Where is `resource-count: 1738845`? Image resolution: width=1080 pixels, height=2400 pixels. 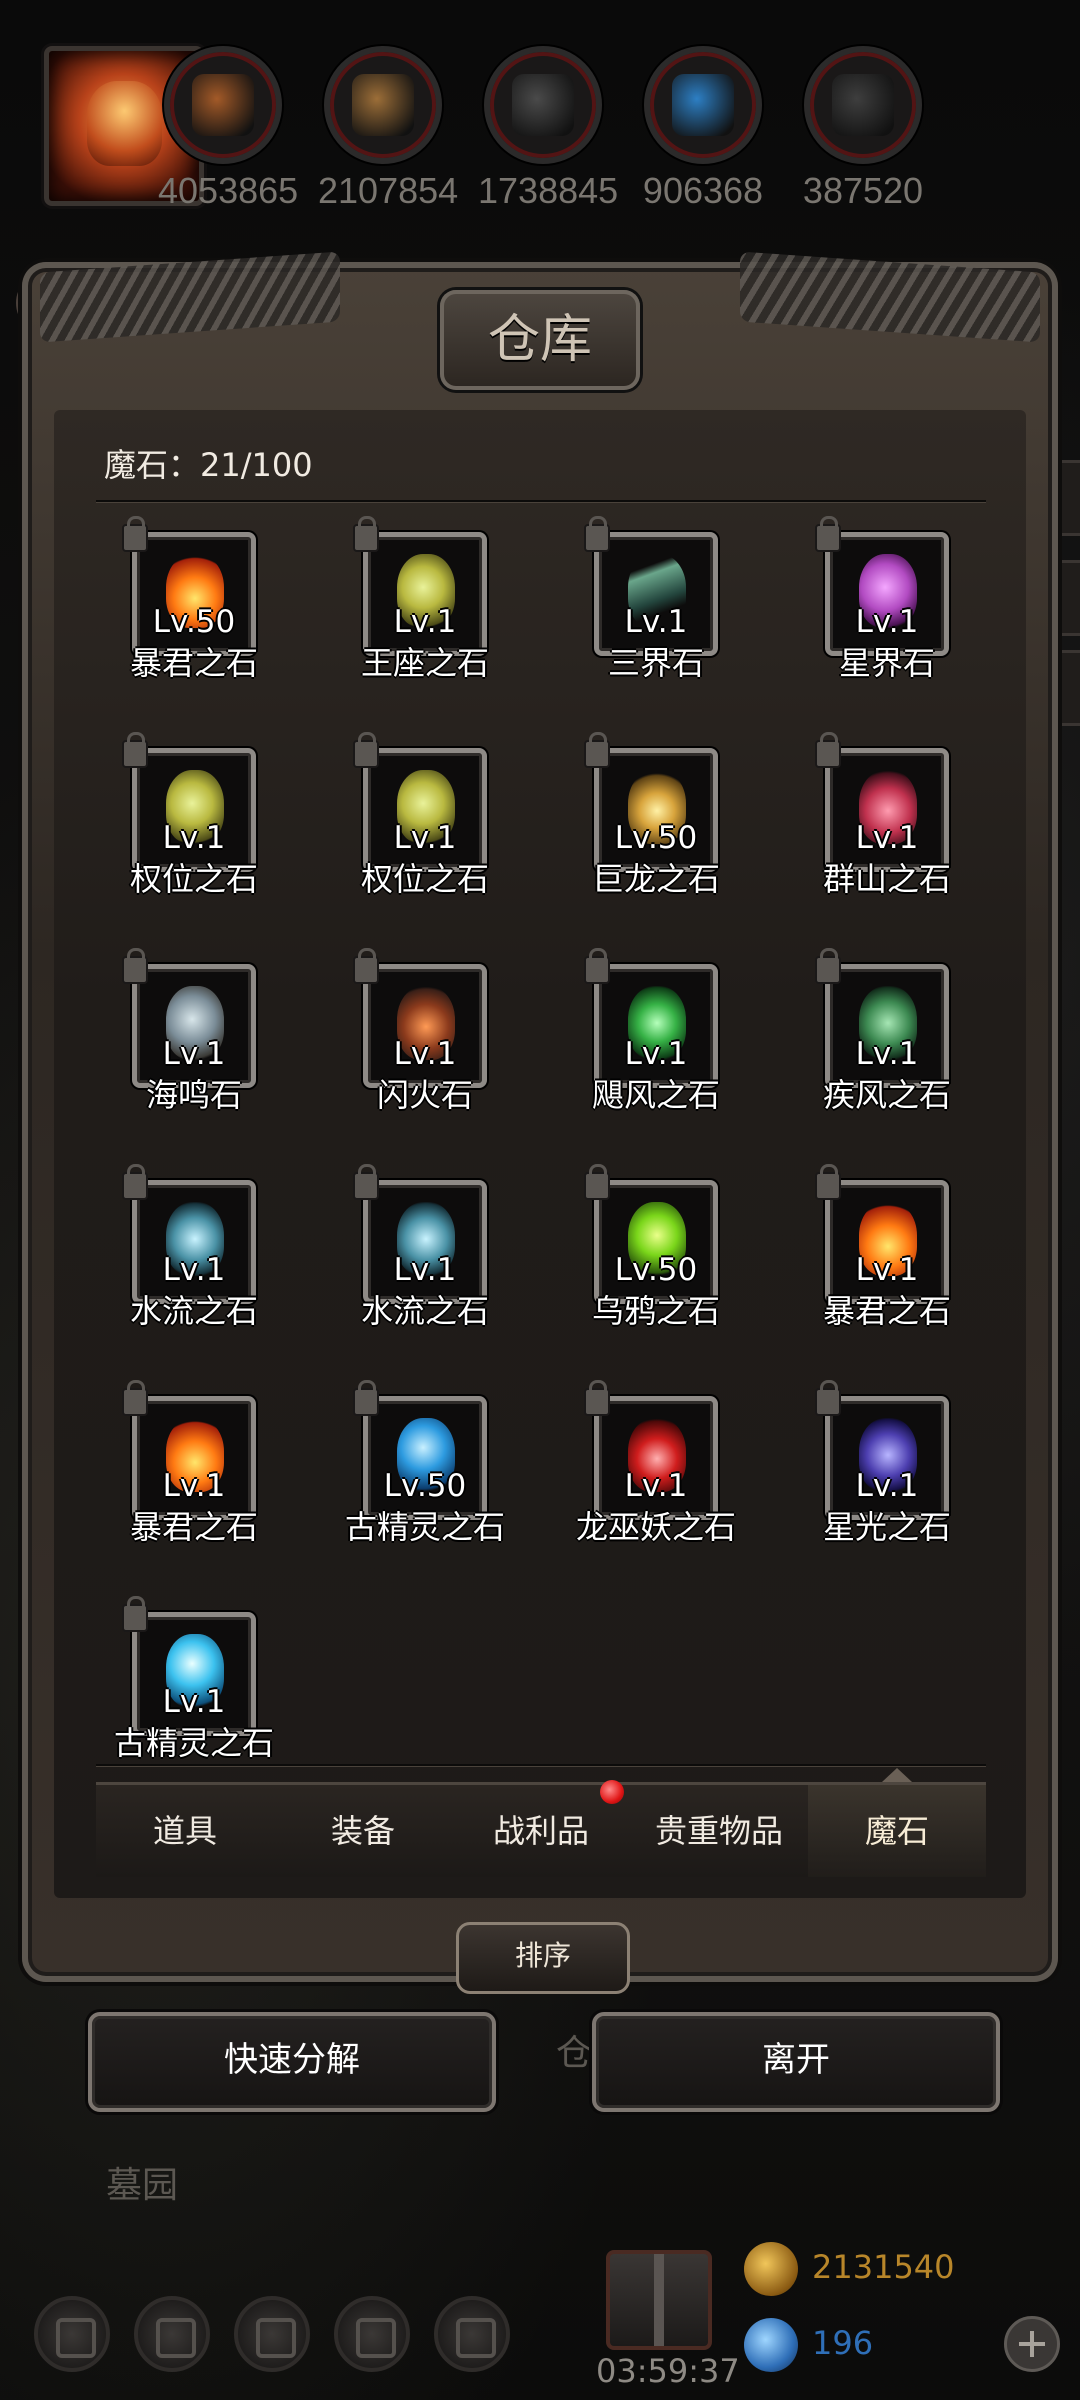 resource-count: 1738845 is located at coordinates (548, 190).